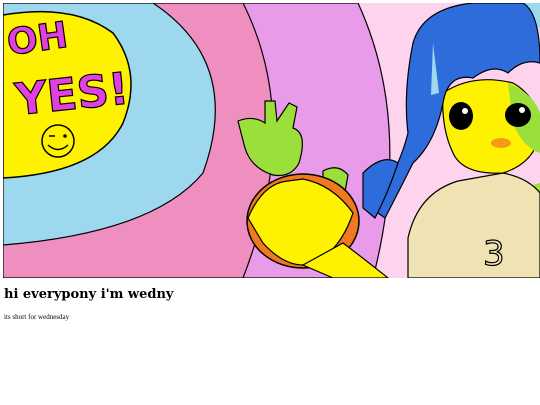  Describe the element at coordinates (461, 116) in the screenshot. I see `character-left-eye` at that location.